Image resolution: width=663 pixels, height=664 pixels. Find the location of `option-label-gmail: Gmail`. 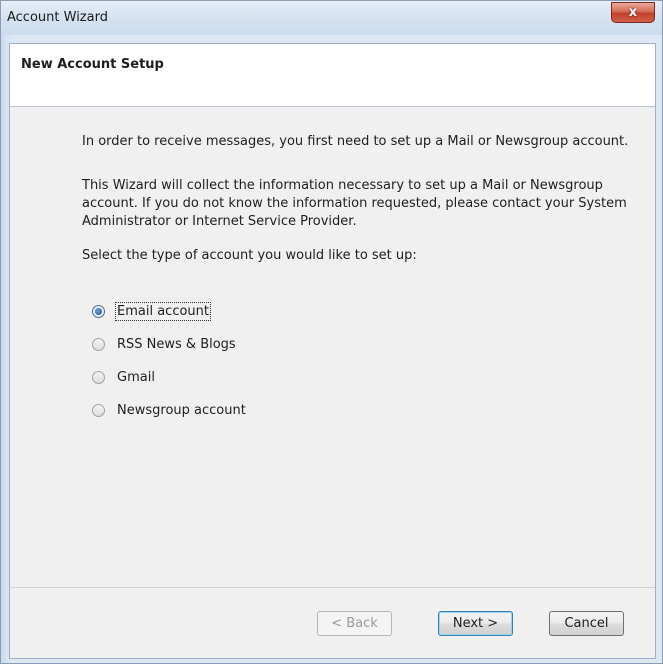

option-label-gmail: Gmail is located at coordinates (136, 377).